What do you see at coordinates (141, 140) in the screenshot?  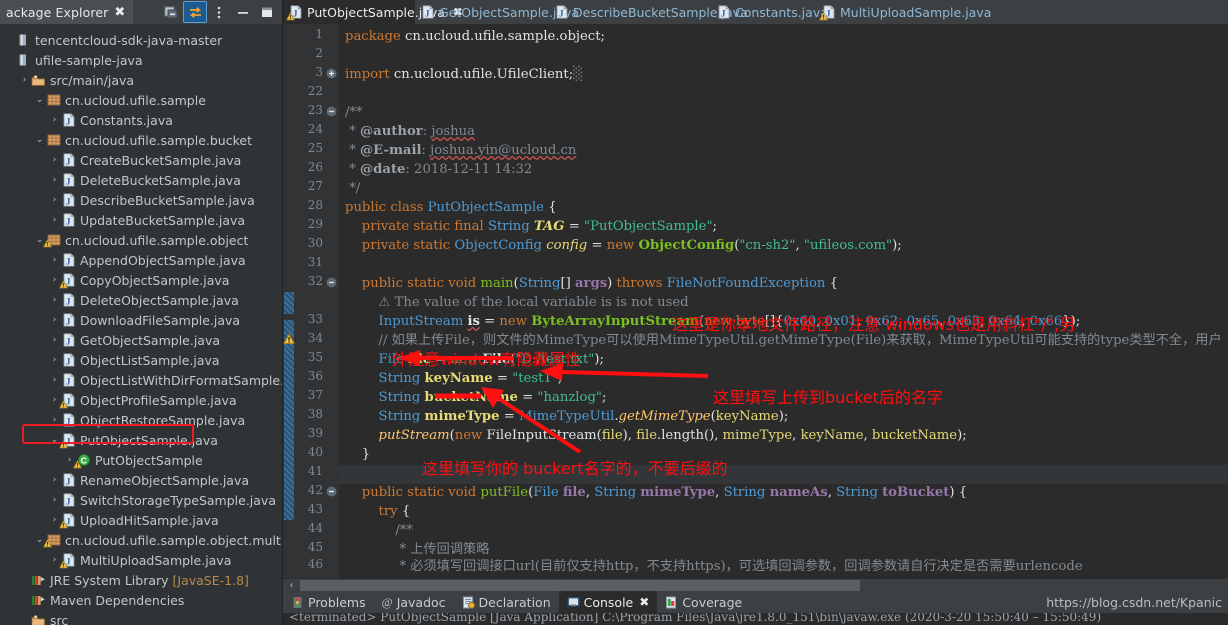 I see `tree-item: ⌄ cn.ucloud.ufile.sample.bucket` at bounding box center [141, 140].